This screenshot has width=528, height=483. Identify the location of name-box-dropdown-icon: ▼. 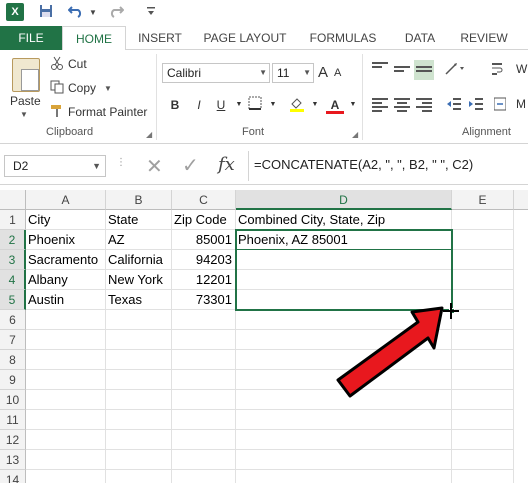
(96, 166).